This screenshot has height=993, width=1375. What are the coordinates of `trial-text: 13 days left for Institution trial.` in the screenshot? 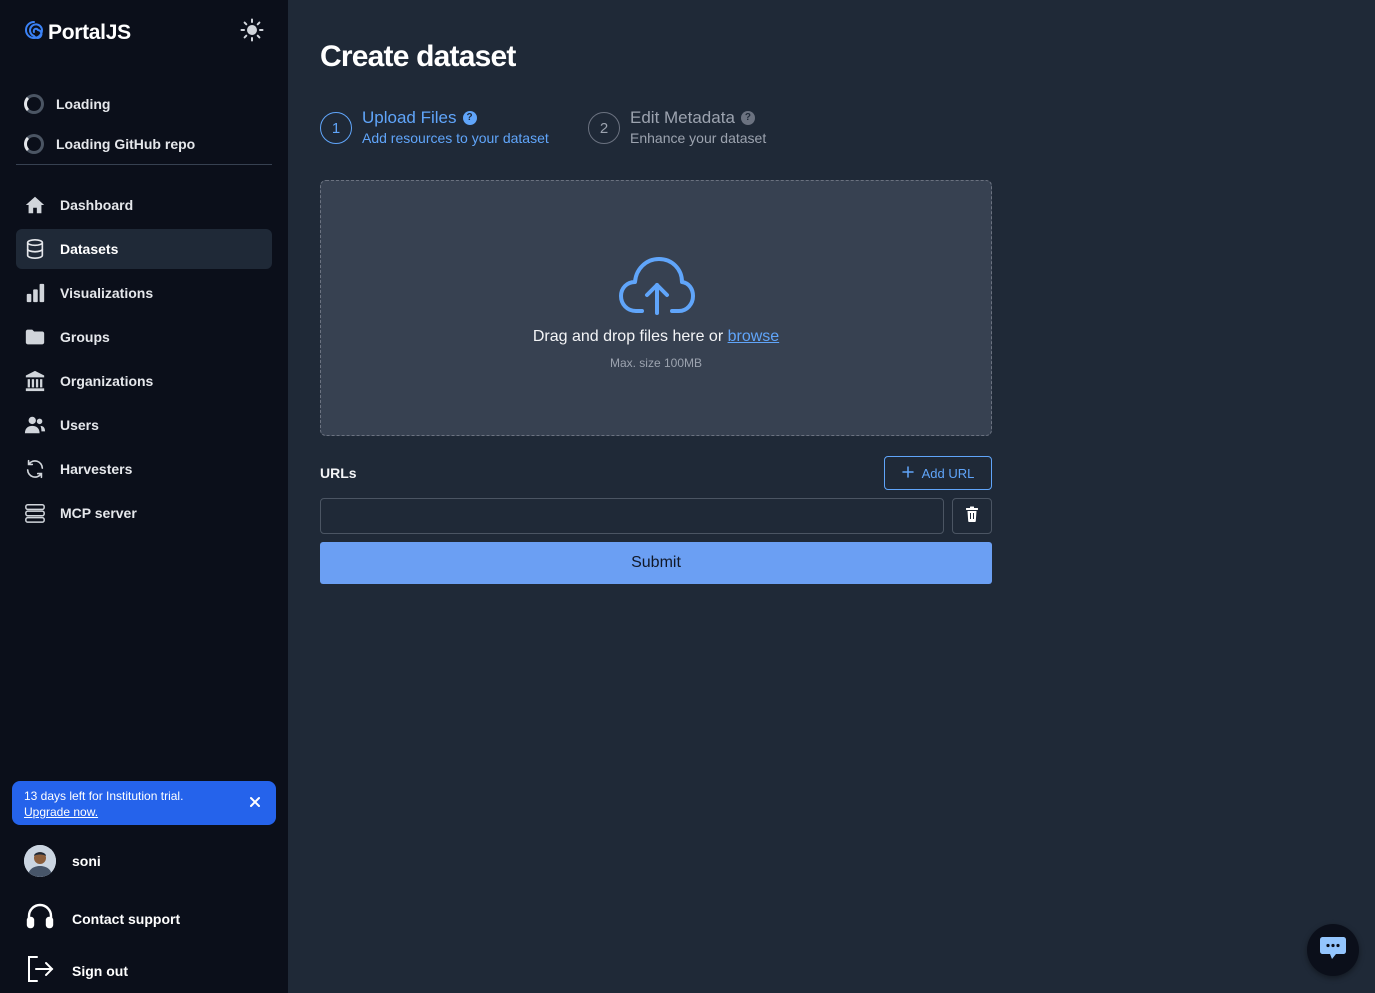 It's located at (104, 796).